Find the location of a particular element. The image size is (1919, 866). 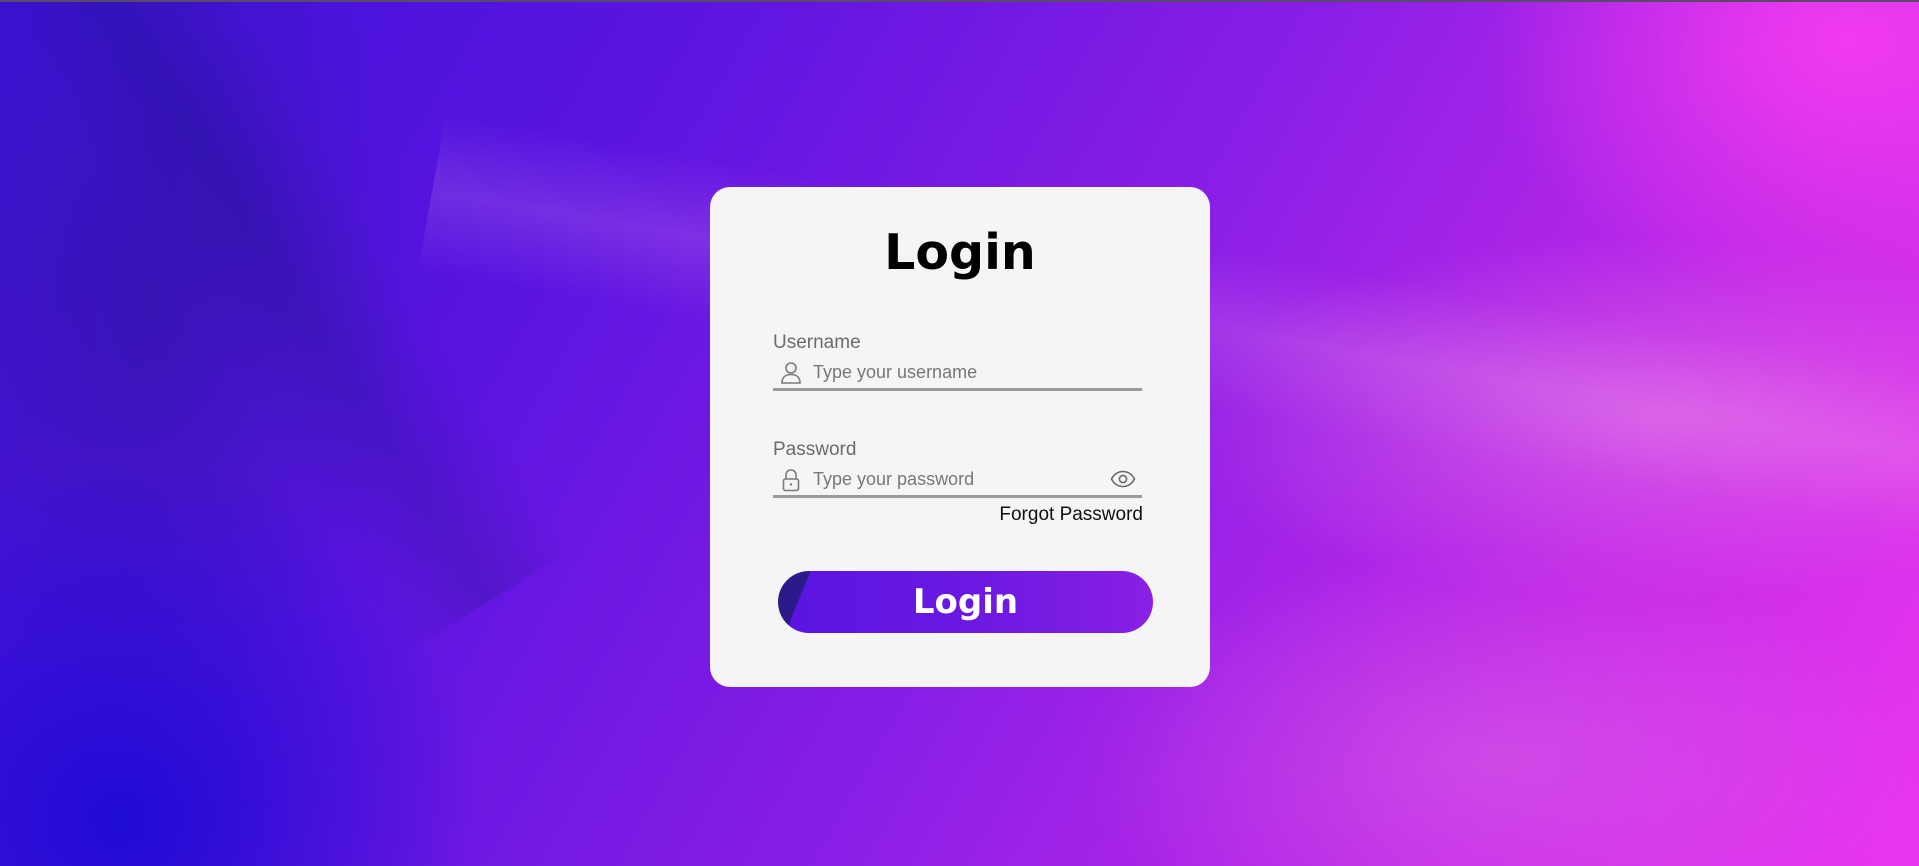

login-button: Login is located at coordinates (965, 602).